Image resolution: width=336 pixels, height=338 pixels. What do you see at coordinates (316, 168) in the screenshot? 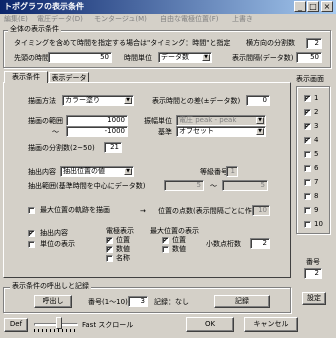
I see `screen-6-checkbox: 6` at bounding box center [316, 168].